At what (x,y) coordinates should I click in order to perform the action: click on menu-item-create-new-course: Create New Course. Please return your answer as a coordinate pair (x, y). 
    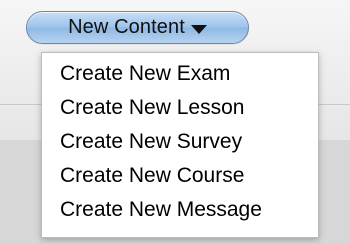
    Looking at the image, I should click on (152, 176).